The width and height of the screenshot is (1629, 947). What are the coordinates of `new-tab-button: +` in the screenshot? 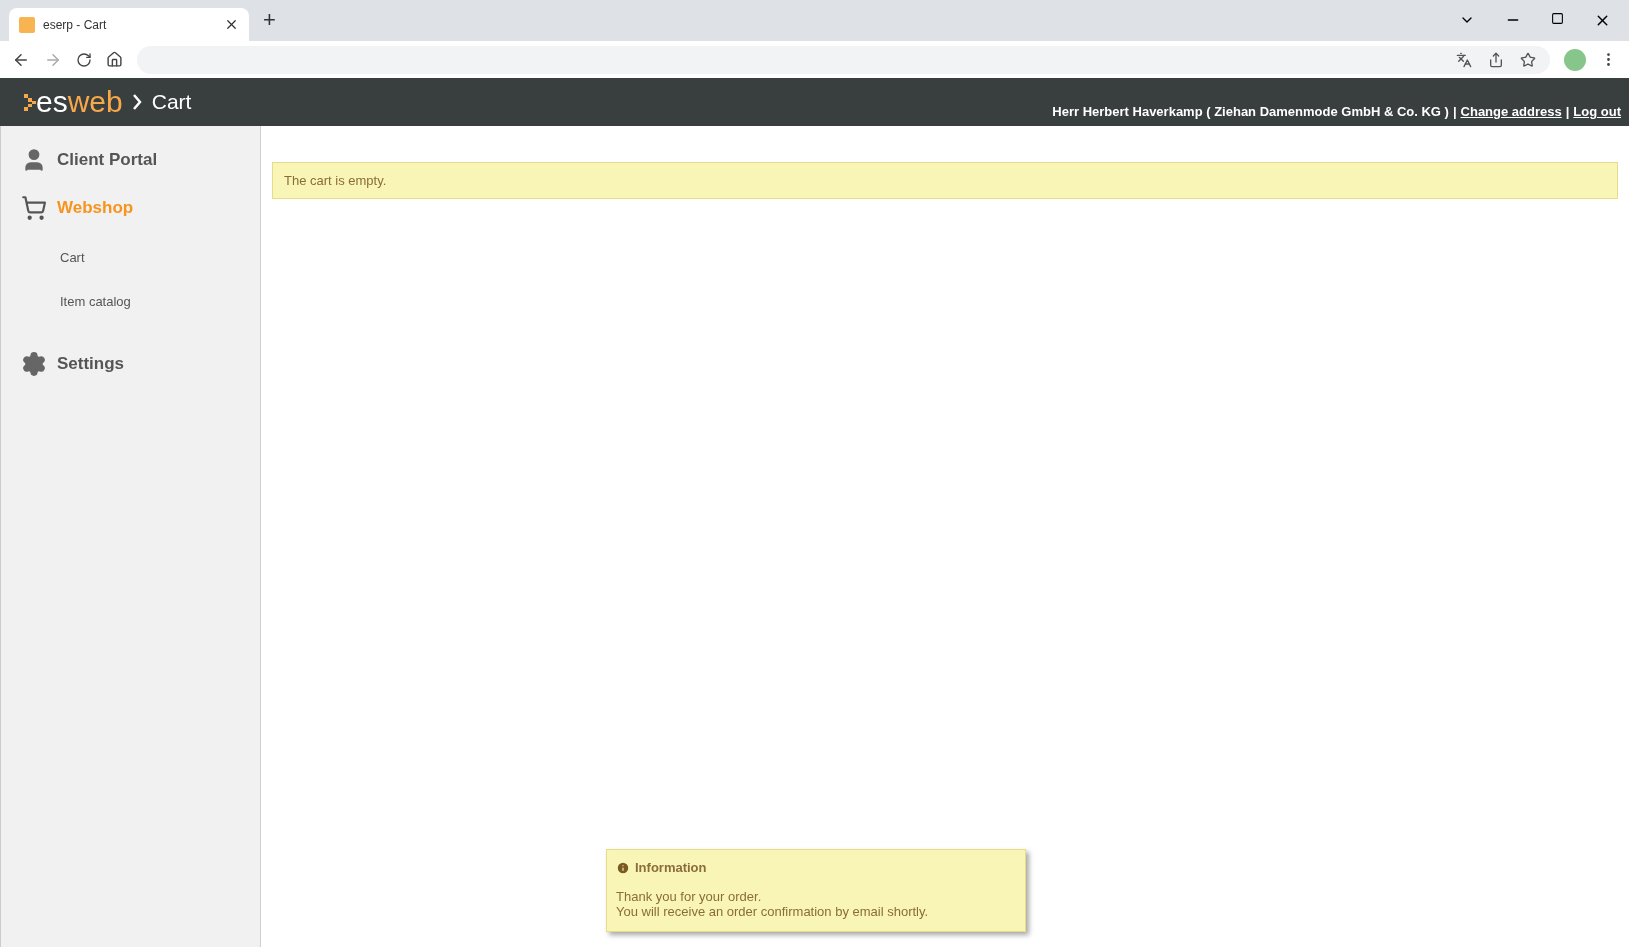 It's located at (269, 20).